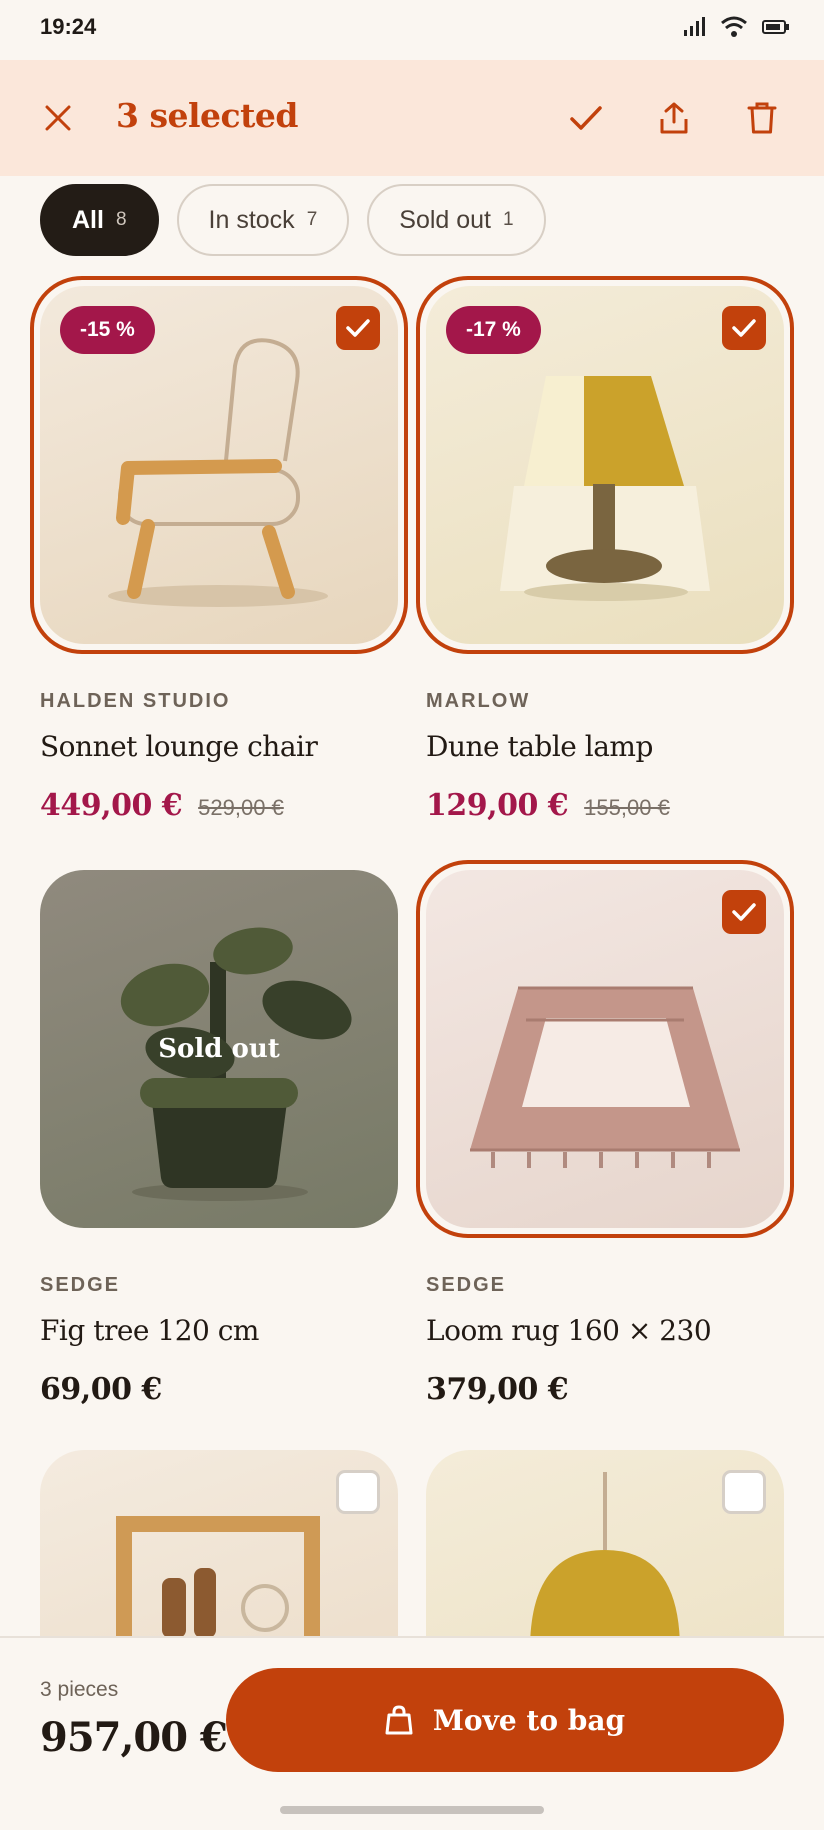 The height and width of the screenshot is (1830, 824). I want to click on product-price: 449,00 €, so click(111, 805).